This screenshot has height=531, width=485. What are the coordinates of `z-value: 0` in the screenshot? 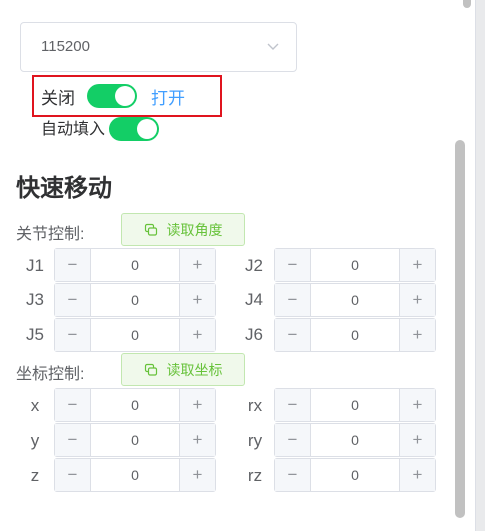 It's located at (135, 475).